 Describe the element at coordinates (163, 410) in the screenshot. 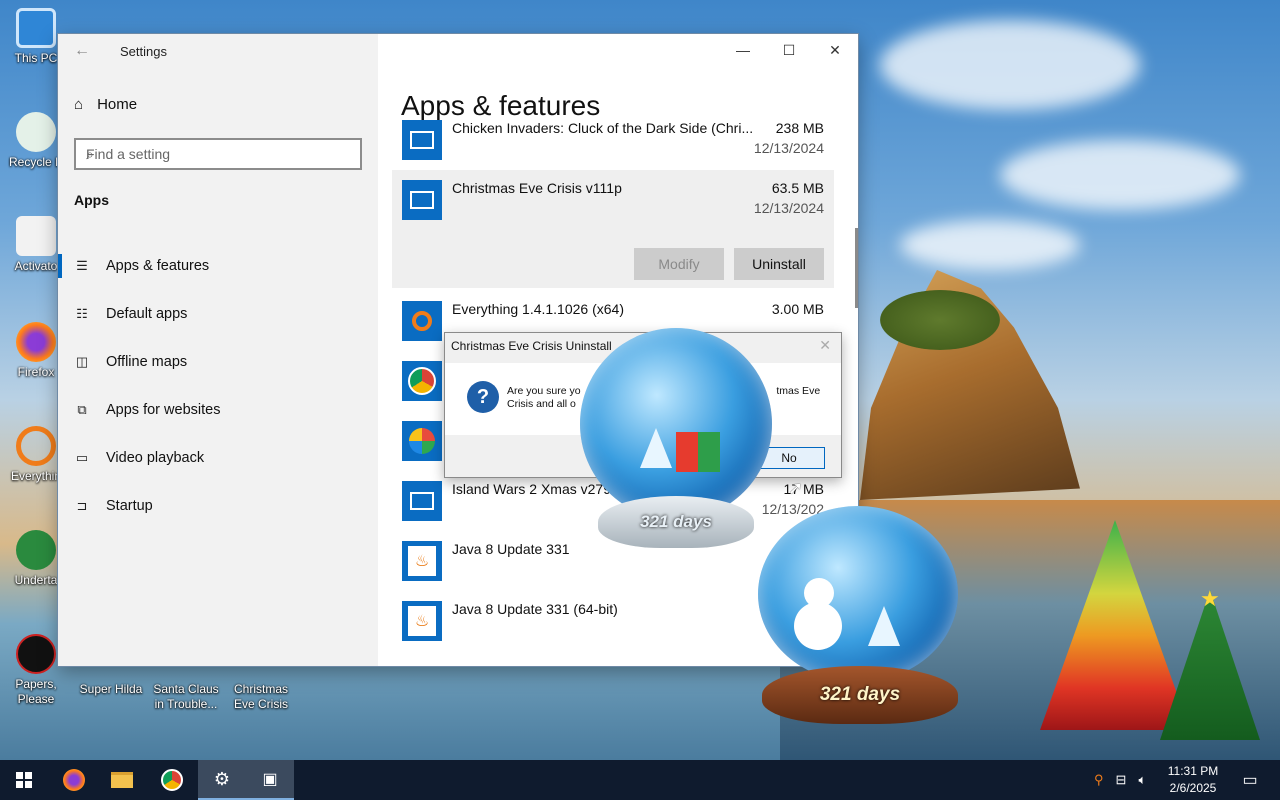

I see `nav-label: Apps for websites` at that location.